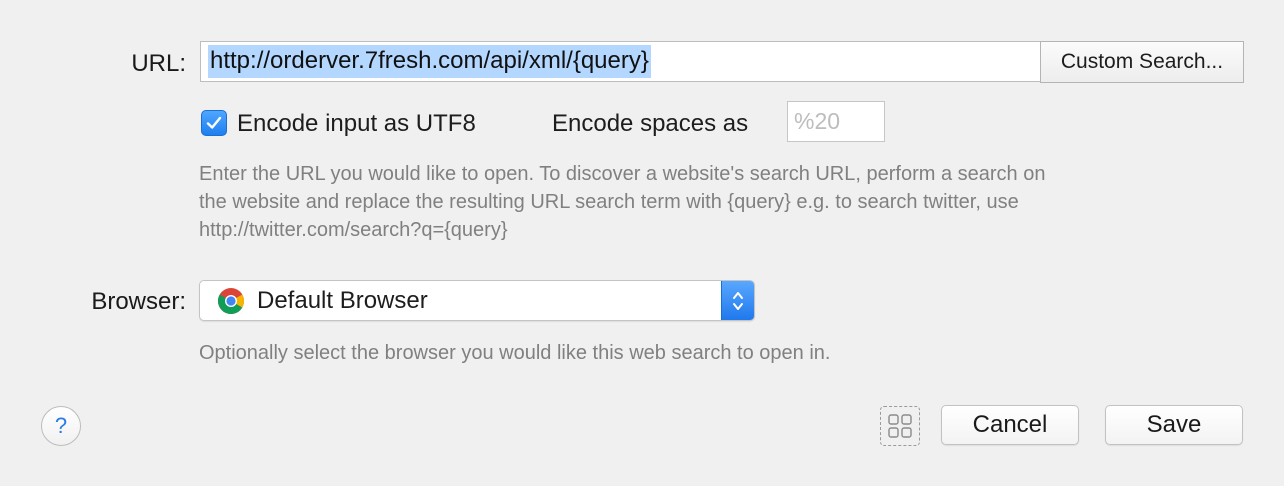  Describe the element at coordinates (836, 121) in the screenshot. I see `encode-spaces-input: %20` at that location.